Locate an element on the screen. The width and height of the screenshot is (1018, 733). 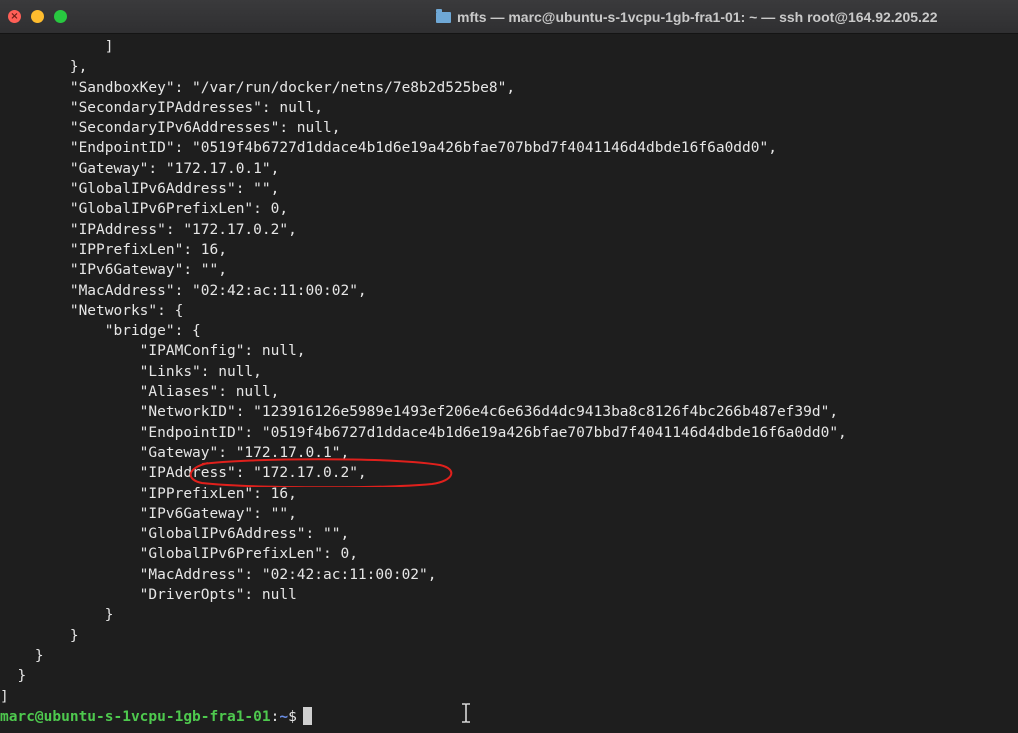
terminal-line: "bridge": { is located at coordinates (100, 331).